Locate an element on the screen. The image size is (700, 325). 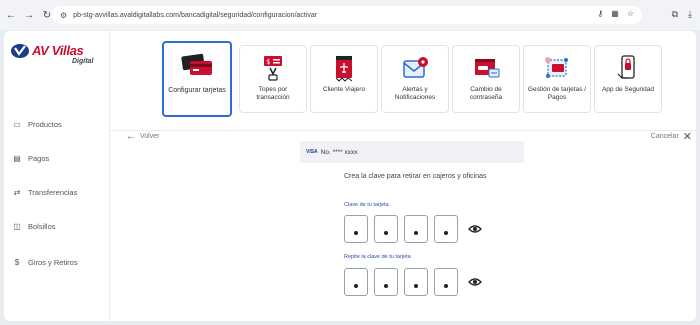
transfer-icon: ⇄ is located at coordinates (17, 192).